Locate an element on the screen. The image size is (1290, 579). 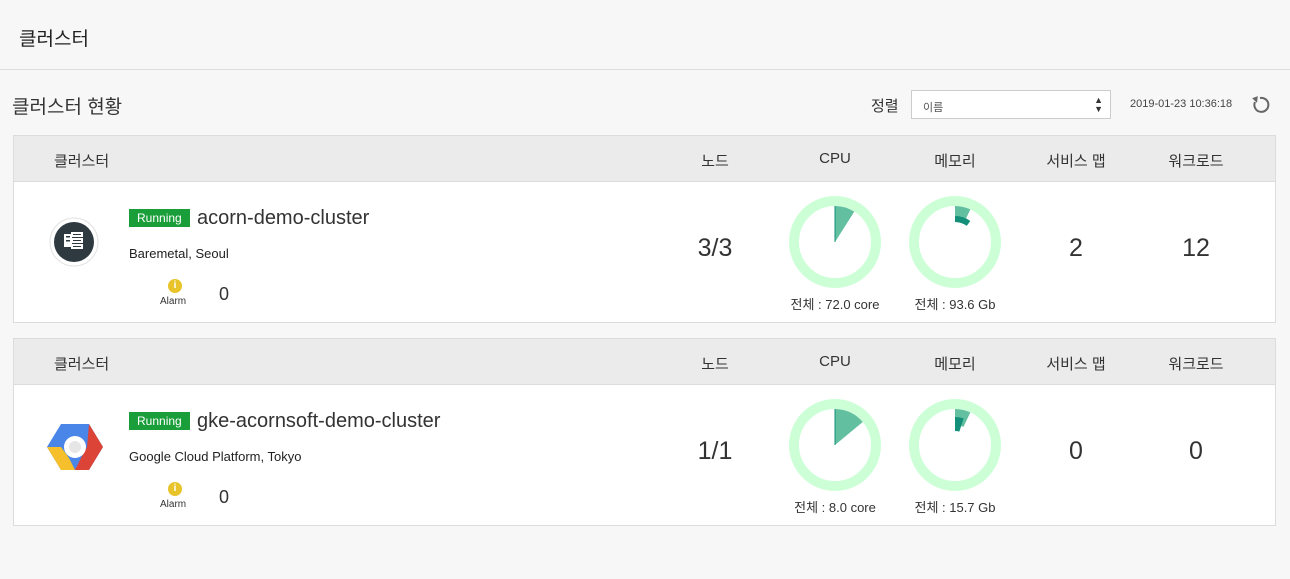
select-arrows-icon: ▲ ▼ is located at coordinates (1098, 104).